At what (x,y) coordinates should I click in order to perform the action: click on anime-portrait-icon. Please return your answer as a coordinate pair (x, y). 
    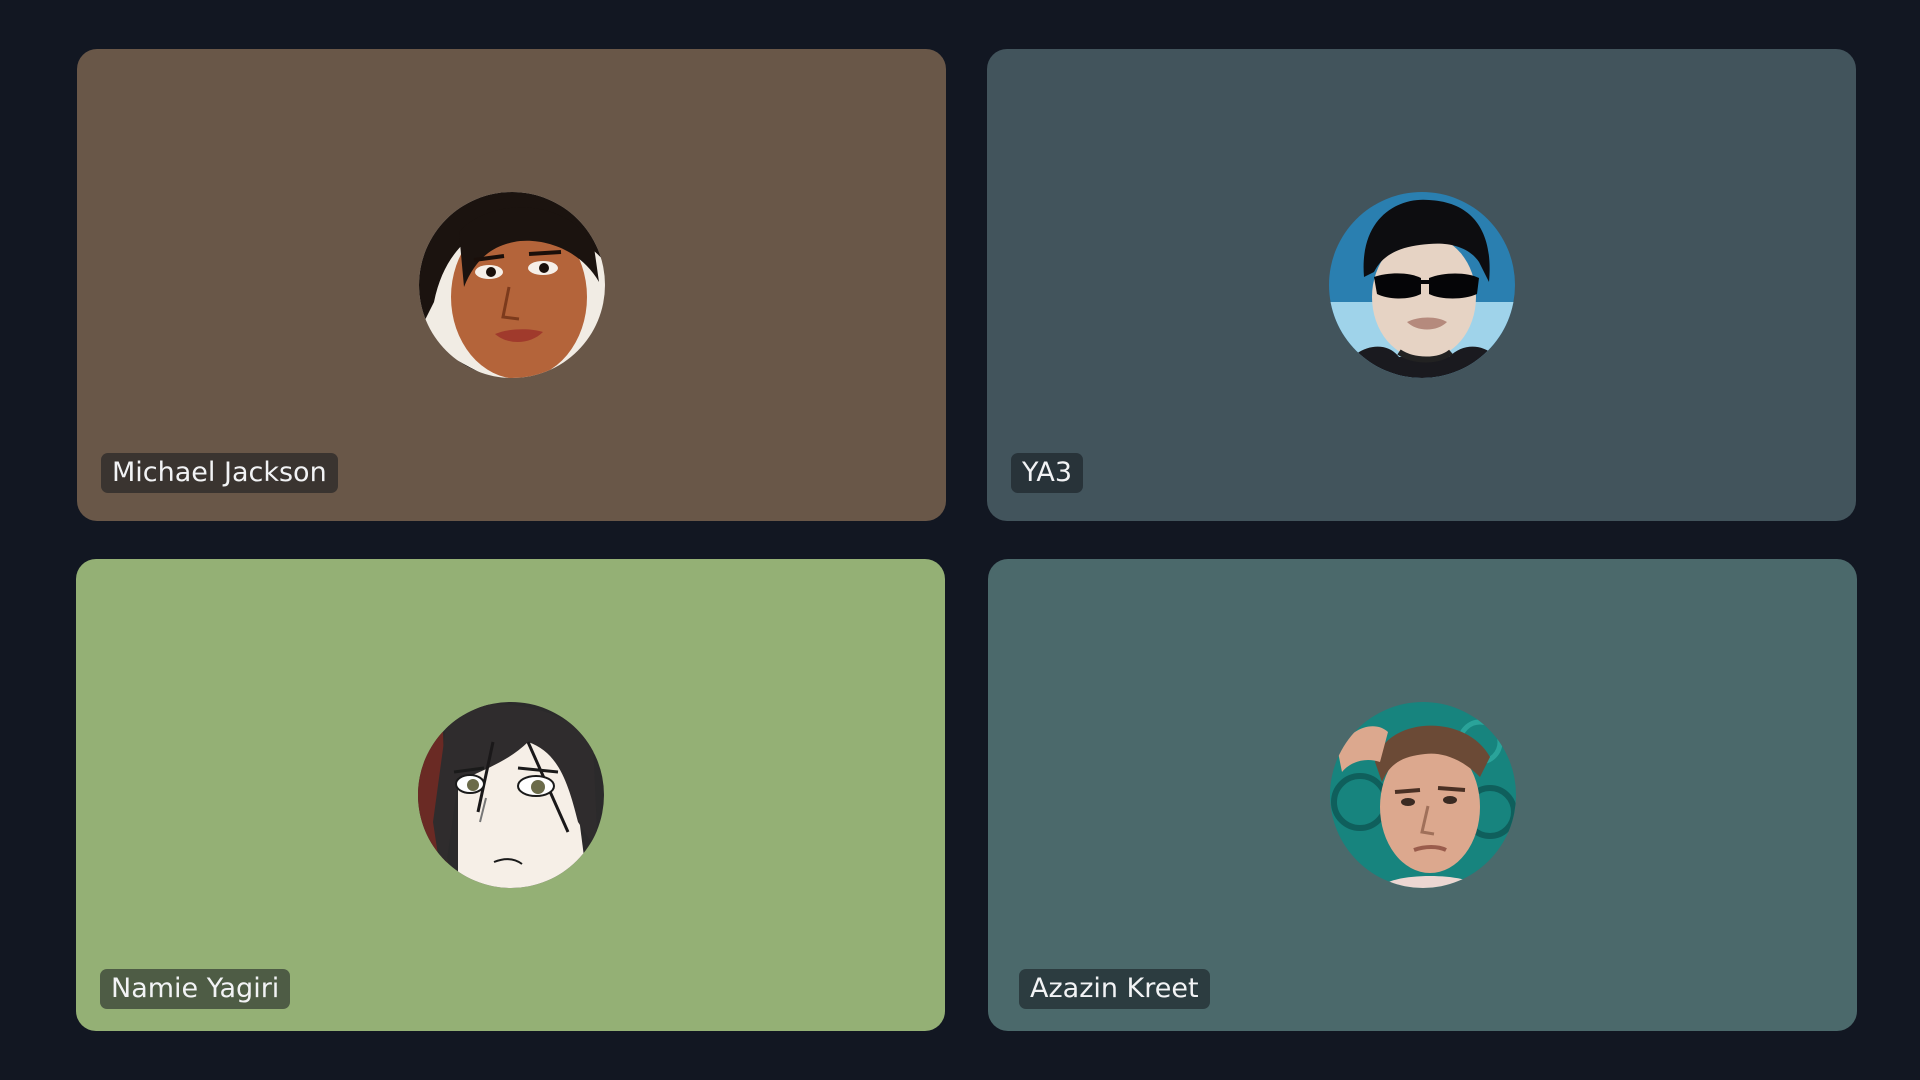
    Looking at the image, I should click on (510, 795).